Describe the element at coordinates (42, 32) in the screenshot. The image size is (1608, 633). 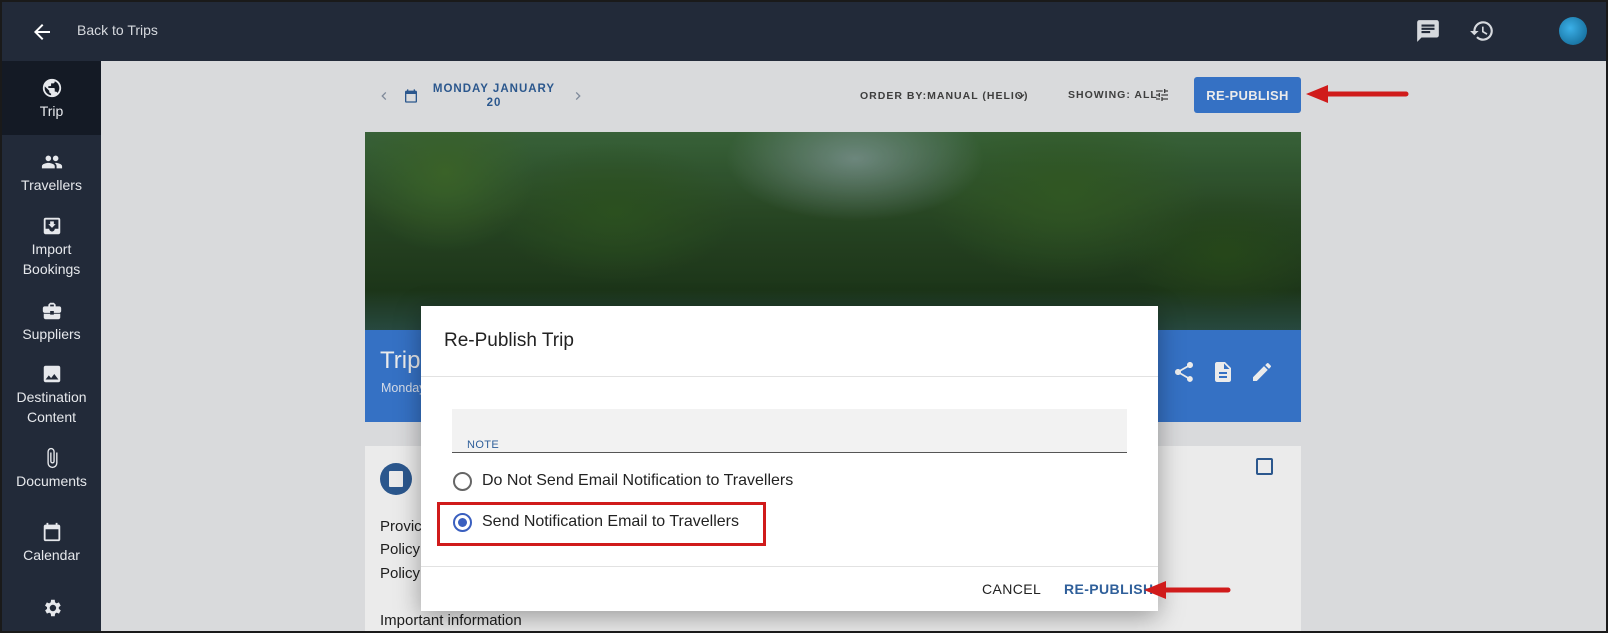
I see `back-arrow-icon` at that location.